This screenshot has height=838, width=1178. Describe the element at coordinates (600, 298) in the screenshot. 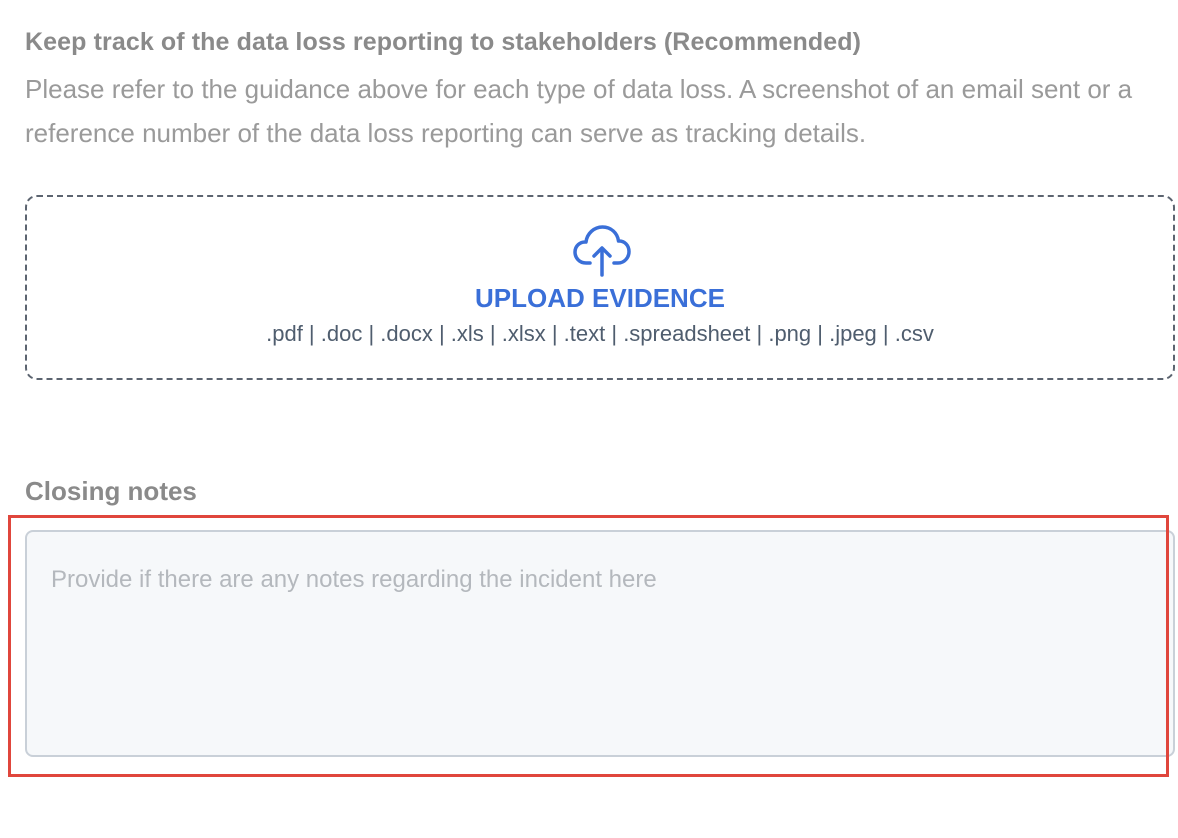

I see `upload-evidence-label: UPLOAD EVIDENCE` at that location.